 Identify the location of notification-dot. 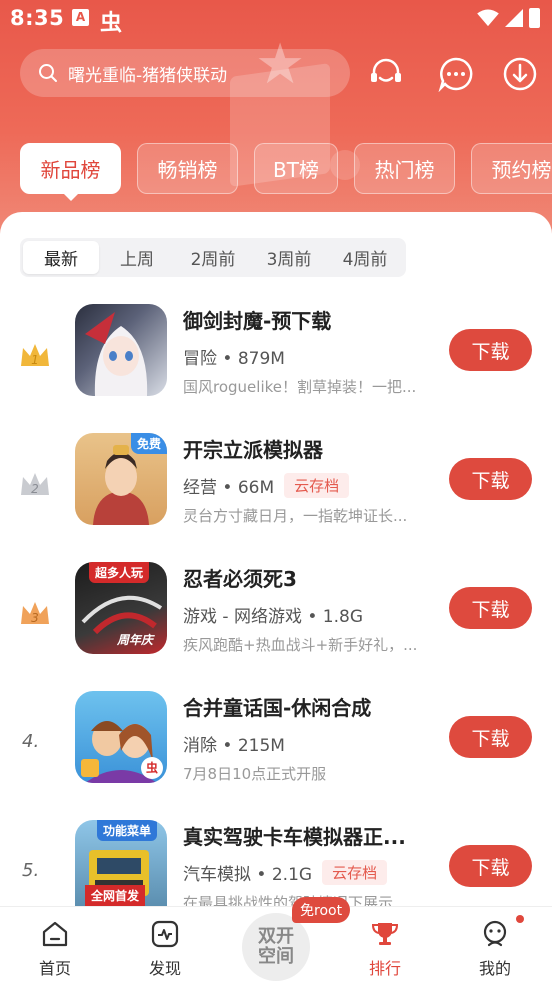
(520, 919).